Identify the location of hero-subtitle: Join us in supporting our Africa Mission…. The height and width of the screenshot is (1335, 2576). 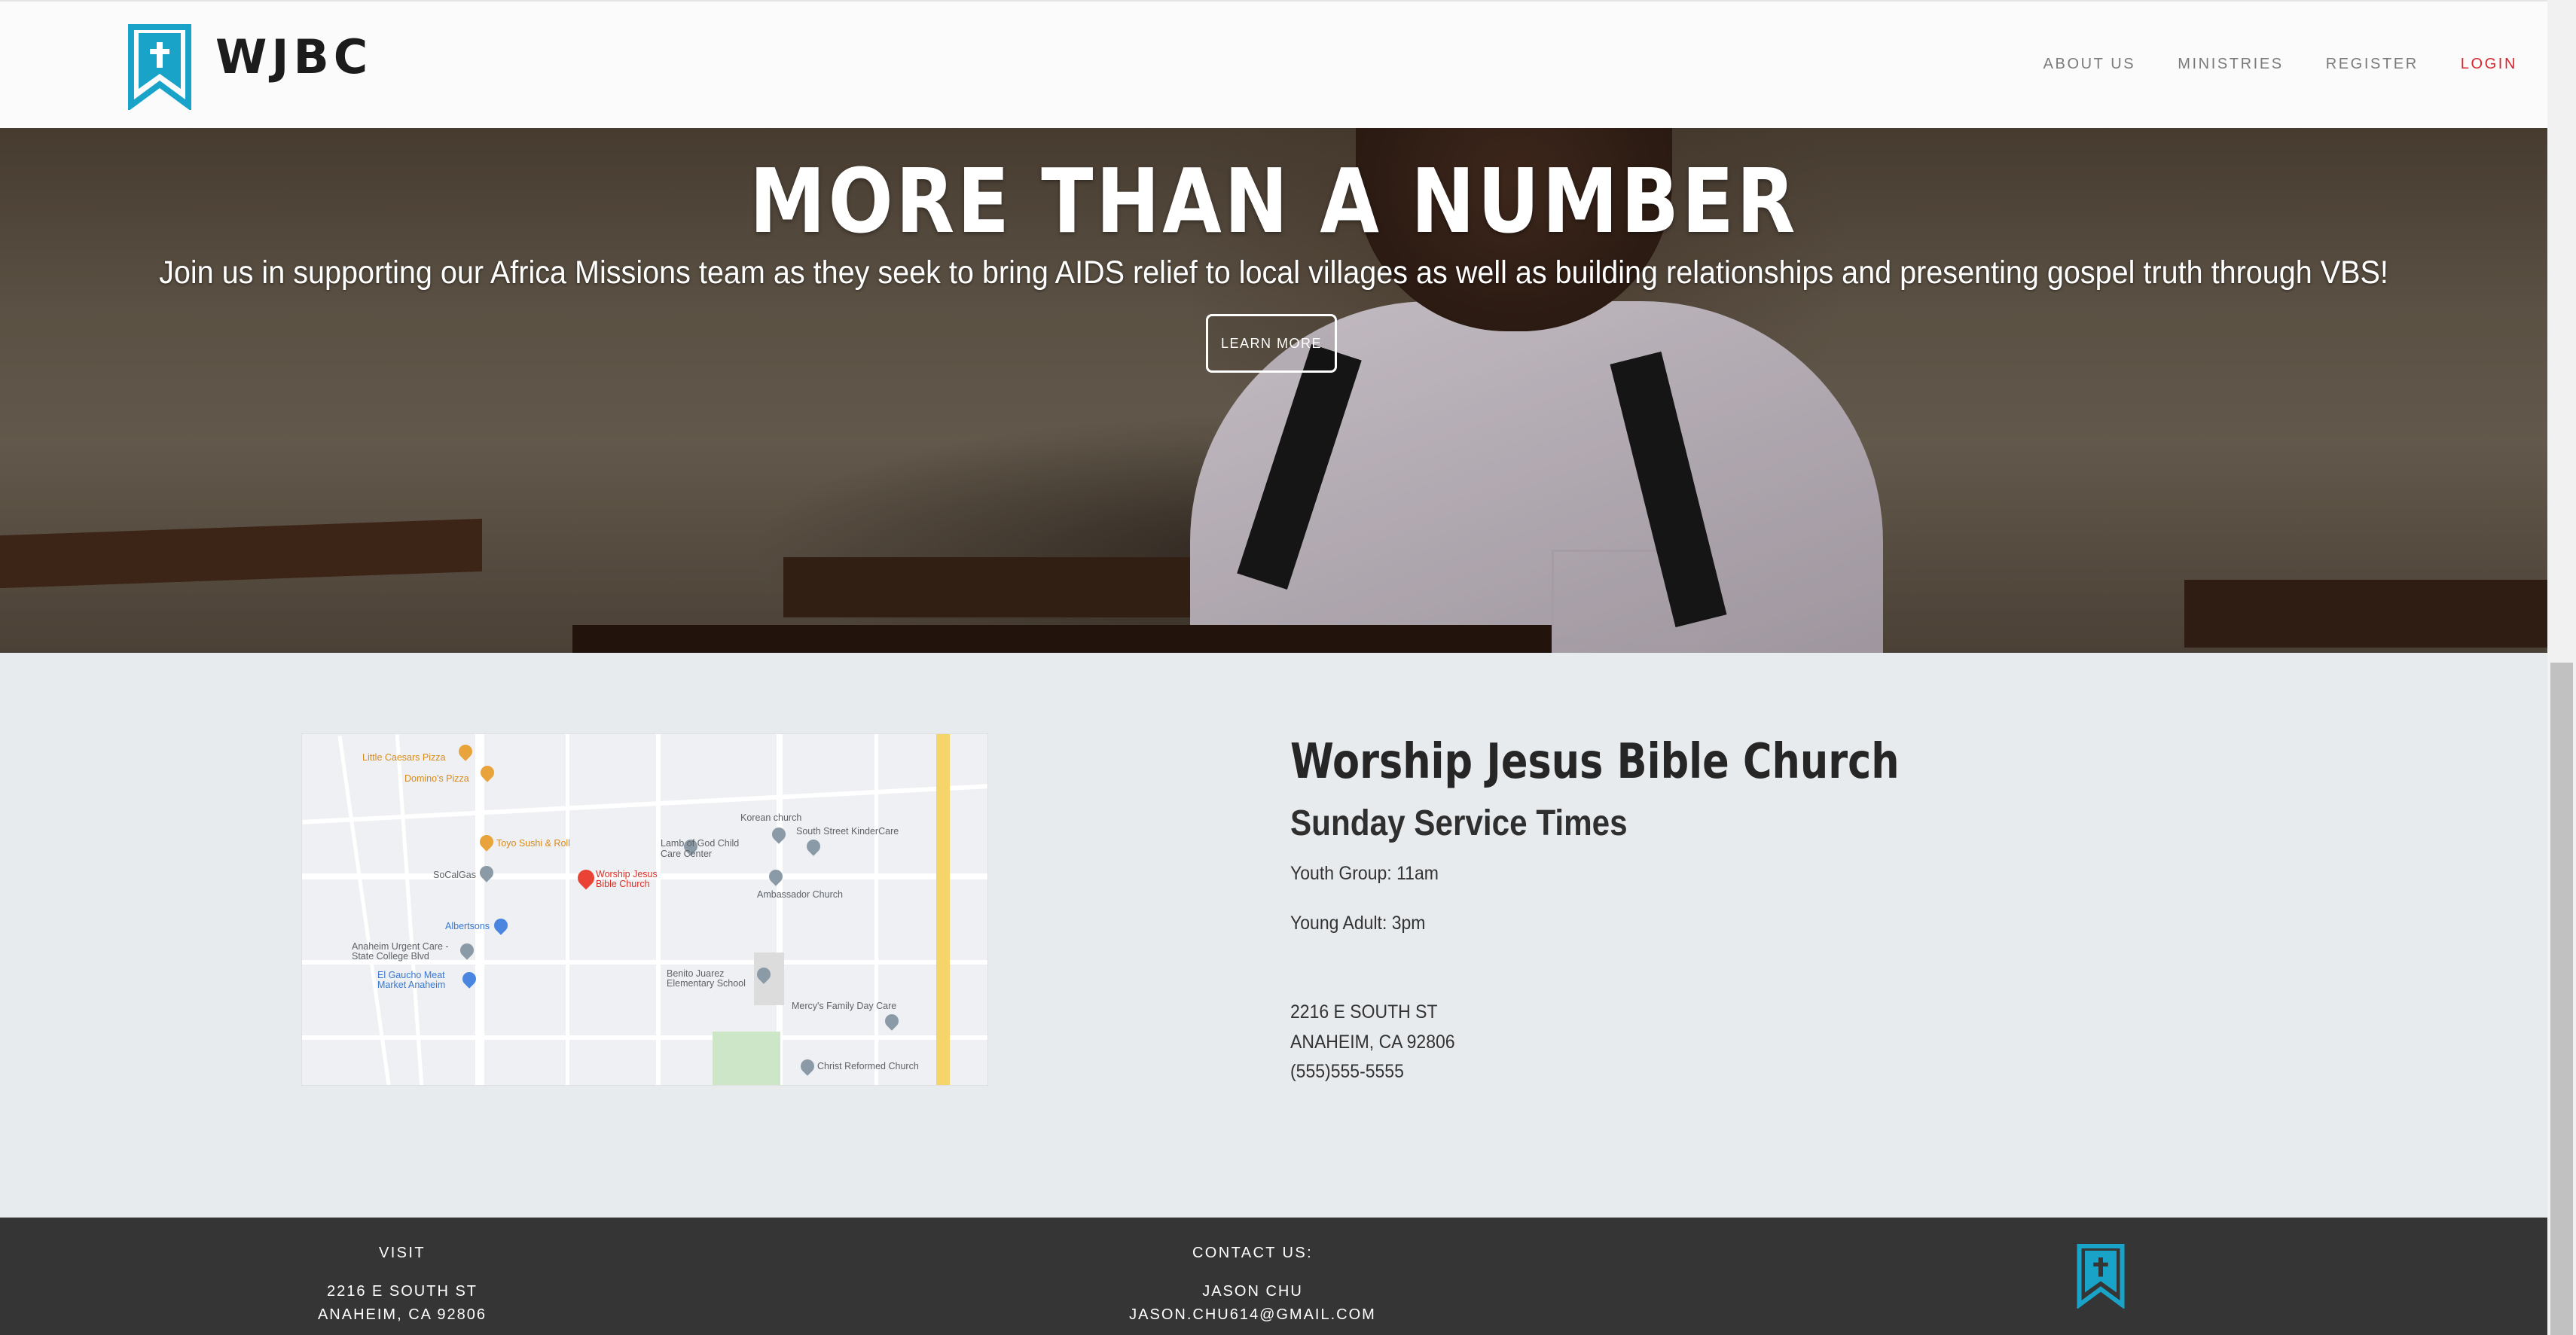
(1274, 273).